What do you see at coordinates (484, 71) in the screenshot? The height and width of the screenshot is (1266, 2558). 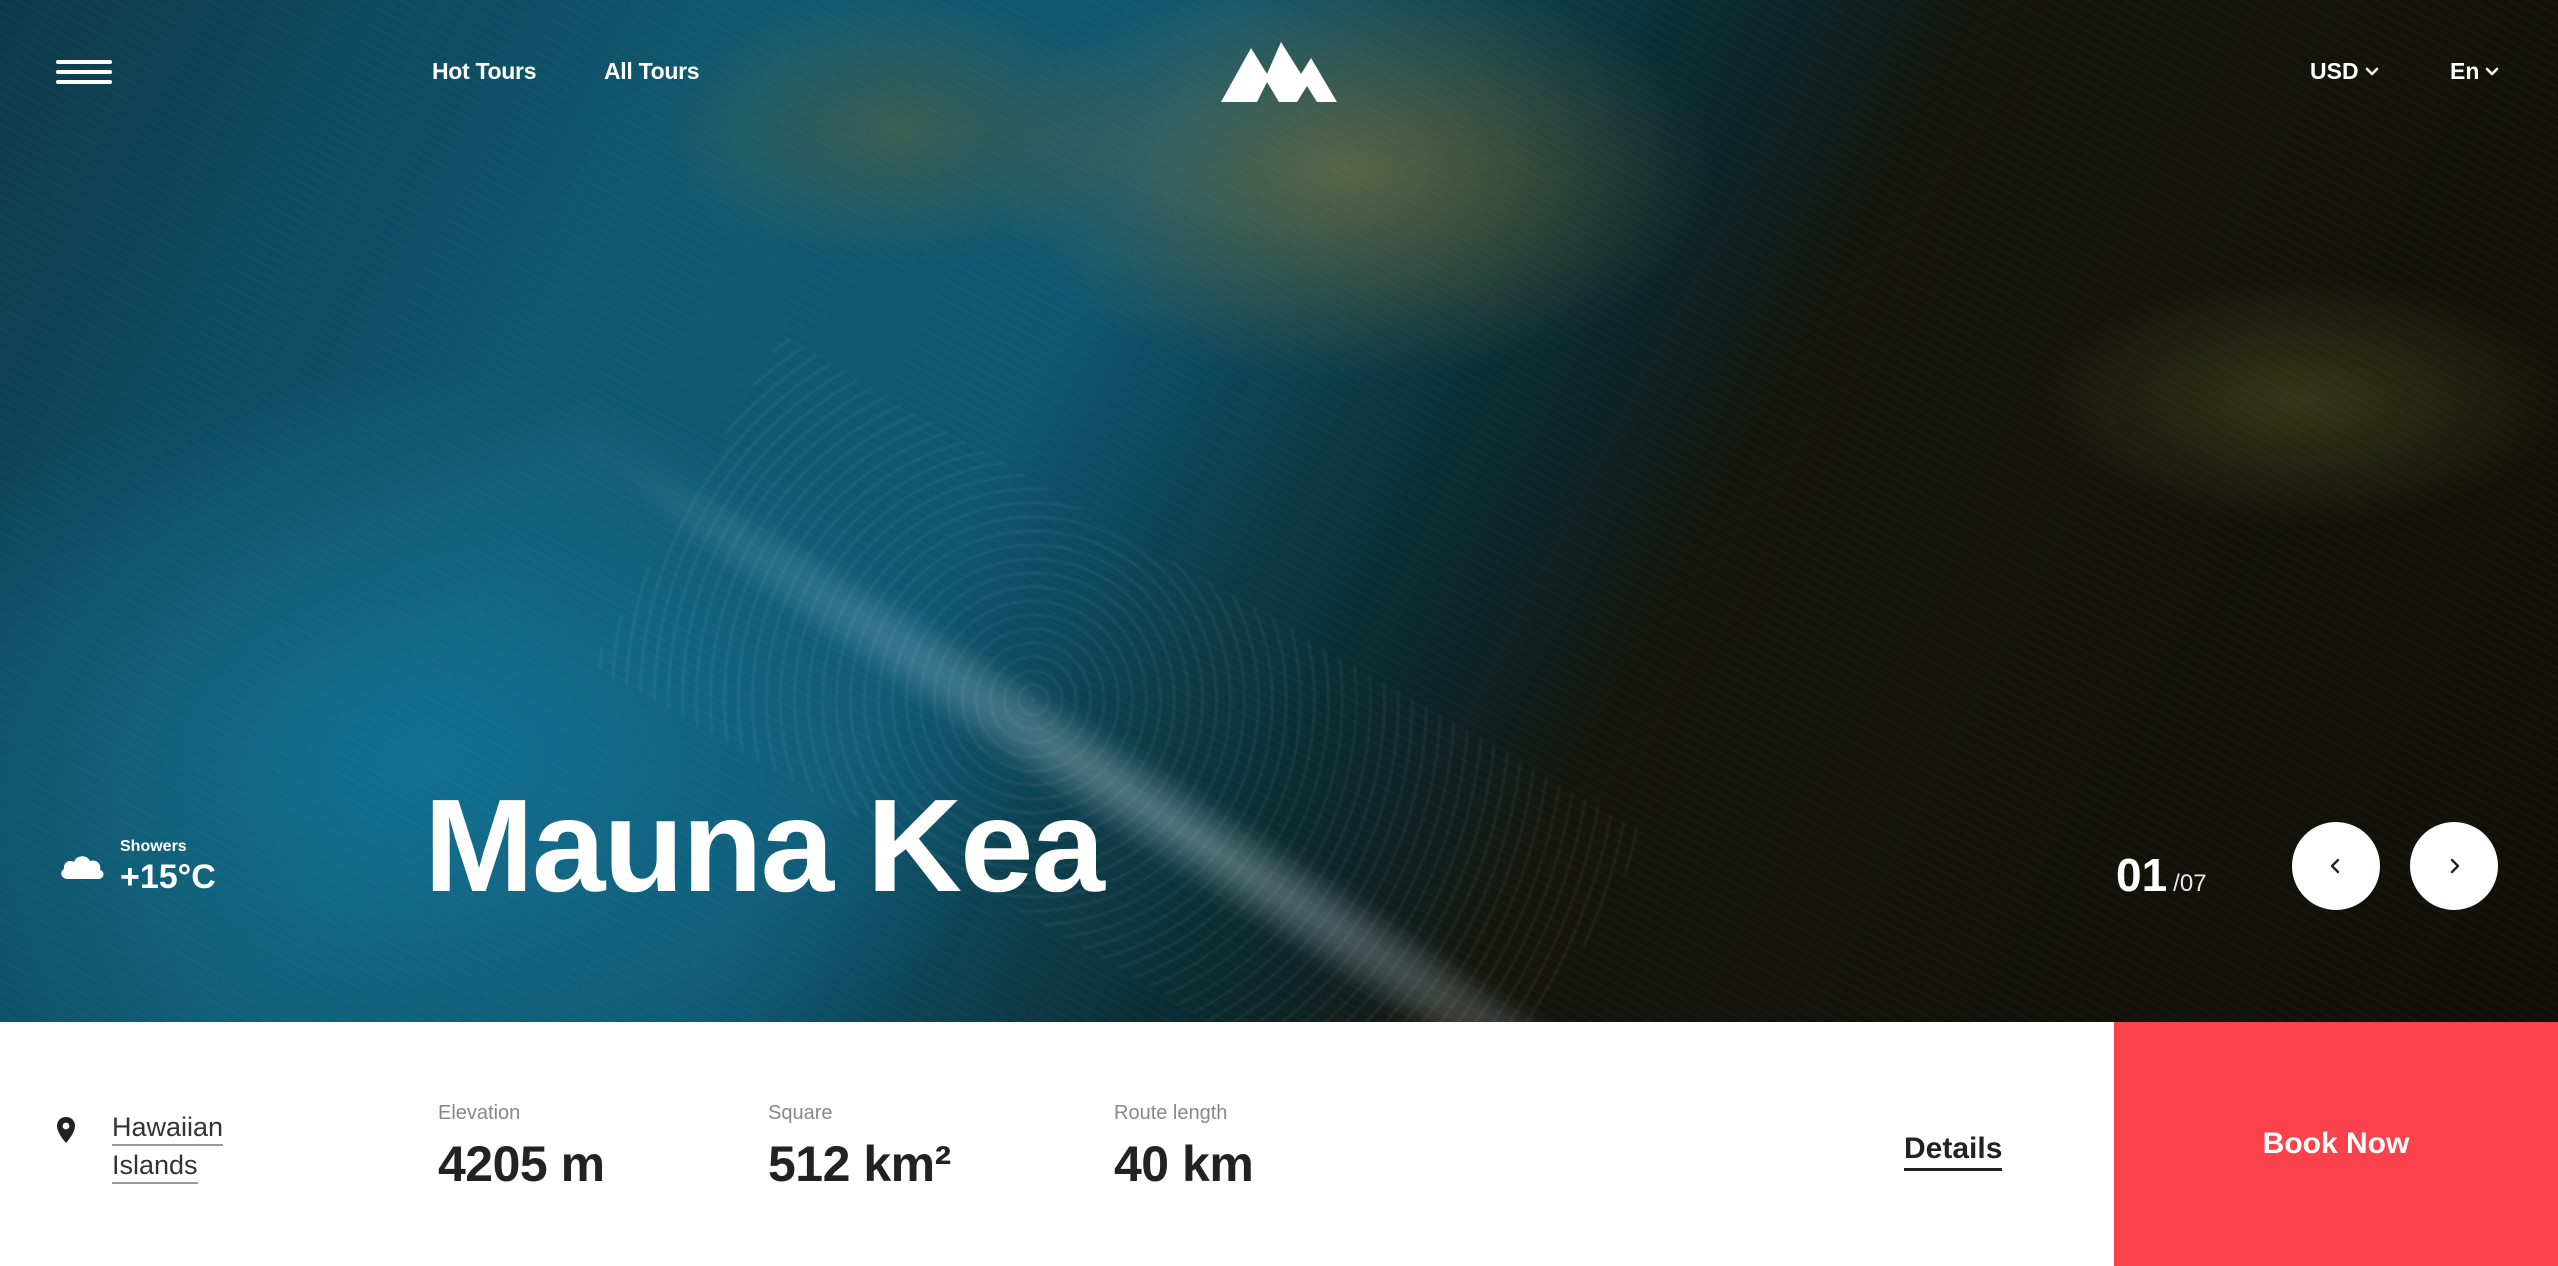 I see `nav-link-hot-tours: Hot Tours` at bounding box center [484, 71].